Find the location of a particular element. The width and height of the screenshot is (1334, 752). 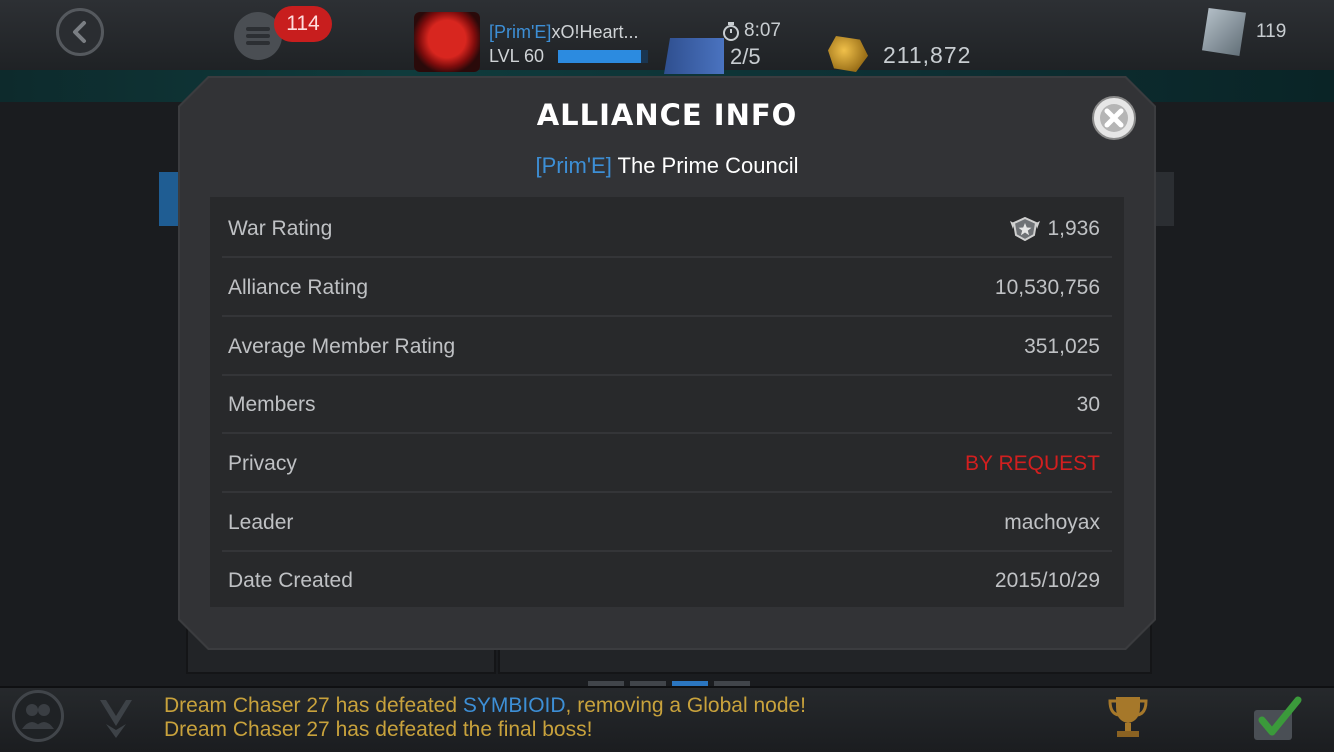

leader-value: machoyax is located at coordinates (1052, 522).